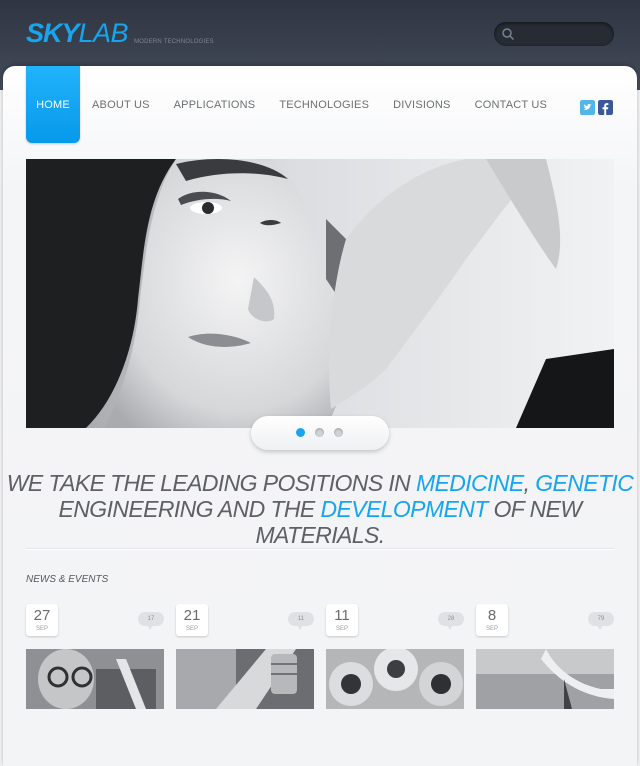  Describe the element at coordinates (211, 483) in the screenshot. I see `tagline-text: WE TAKE THE LEADING POSITIONS IN` at that location.